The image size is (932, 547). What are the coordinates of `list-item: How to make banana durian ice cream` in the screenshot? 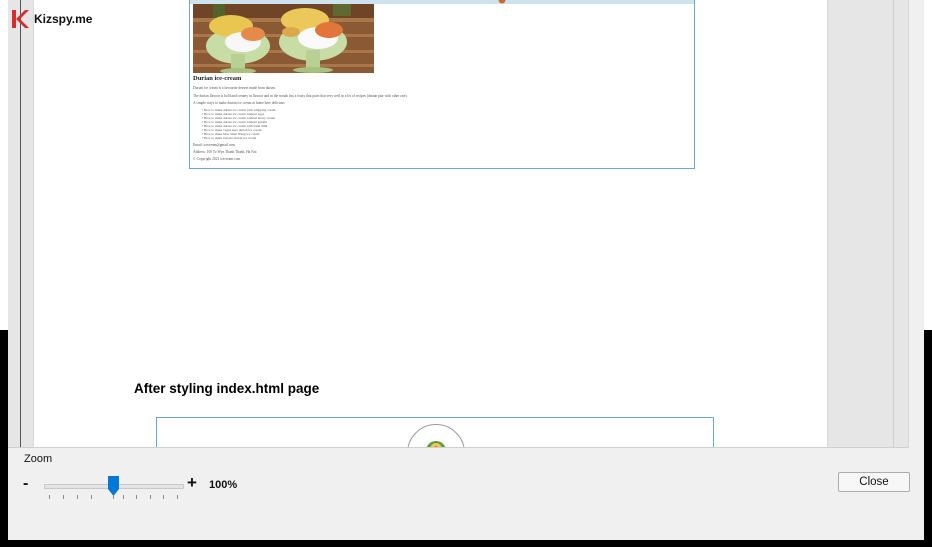 It's located at (229, 138).